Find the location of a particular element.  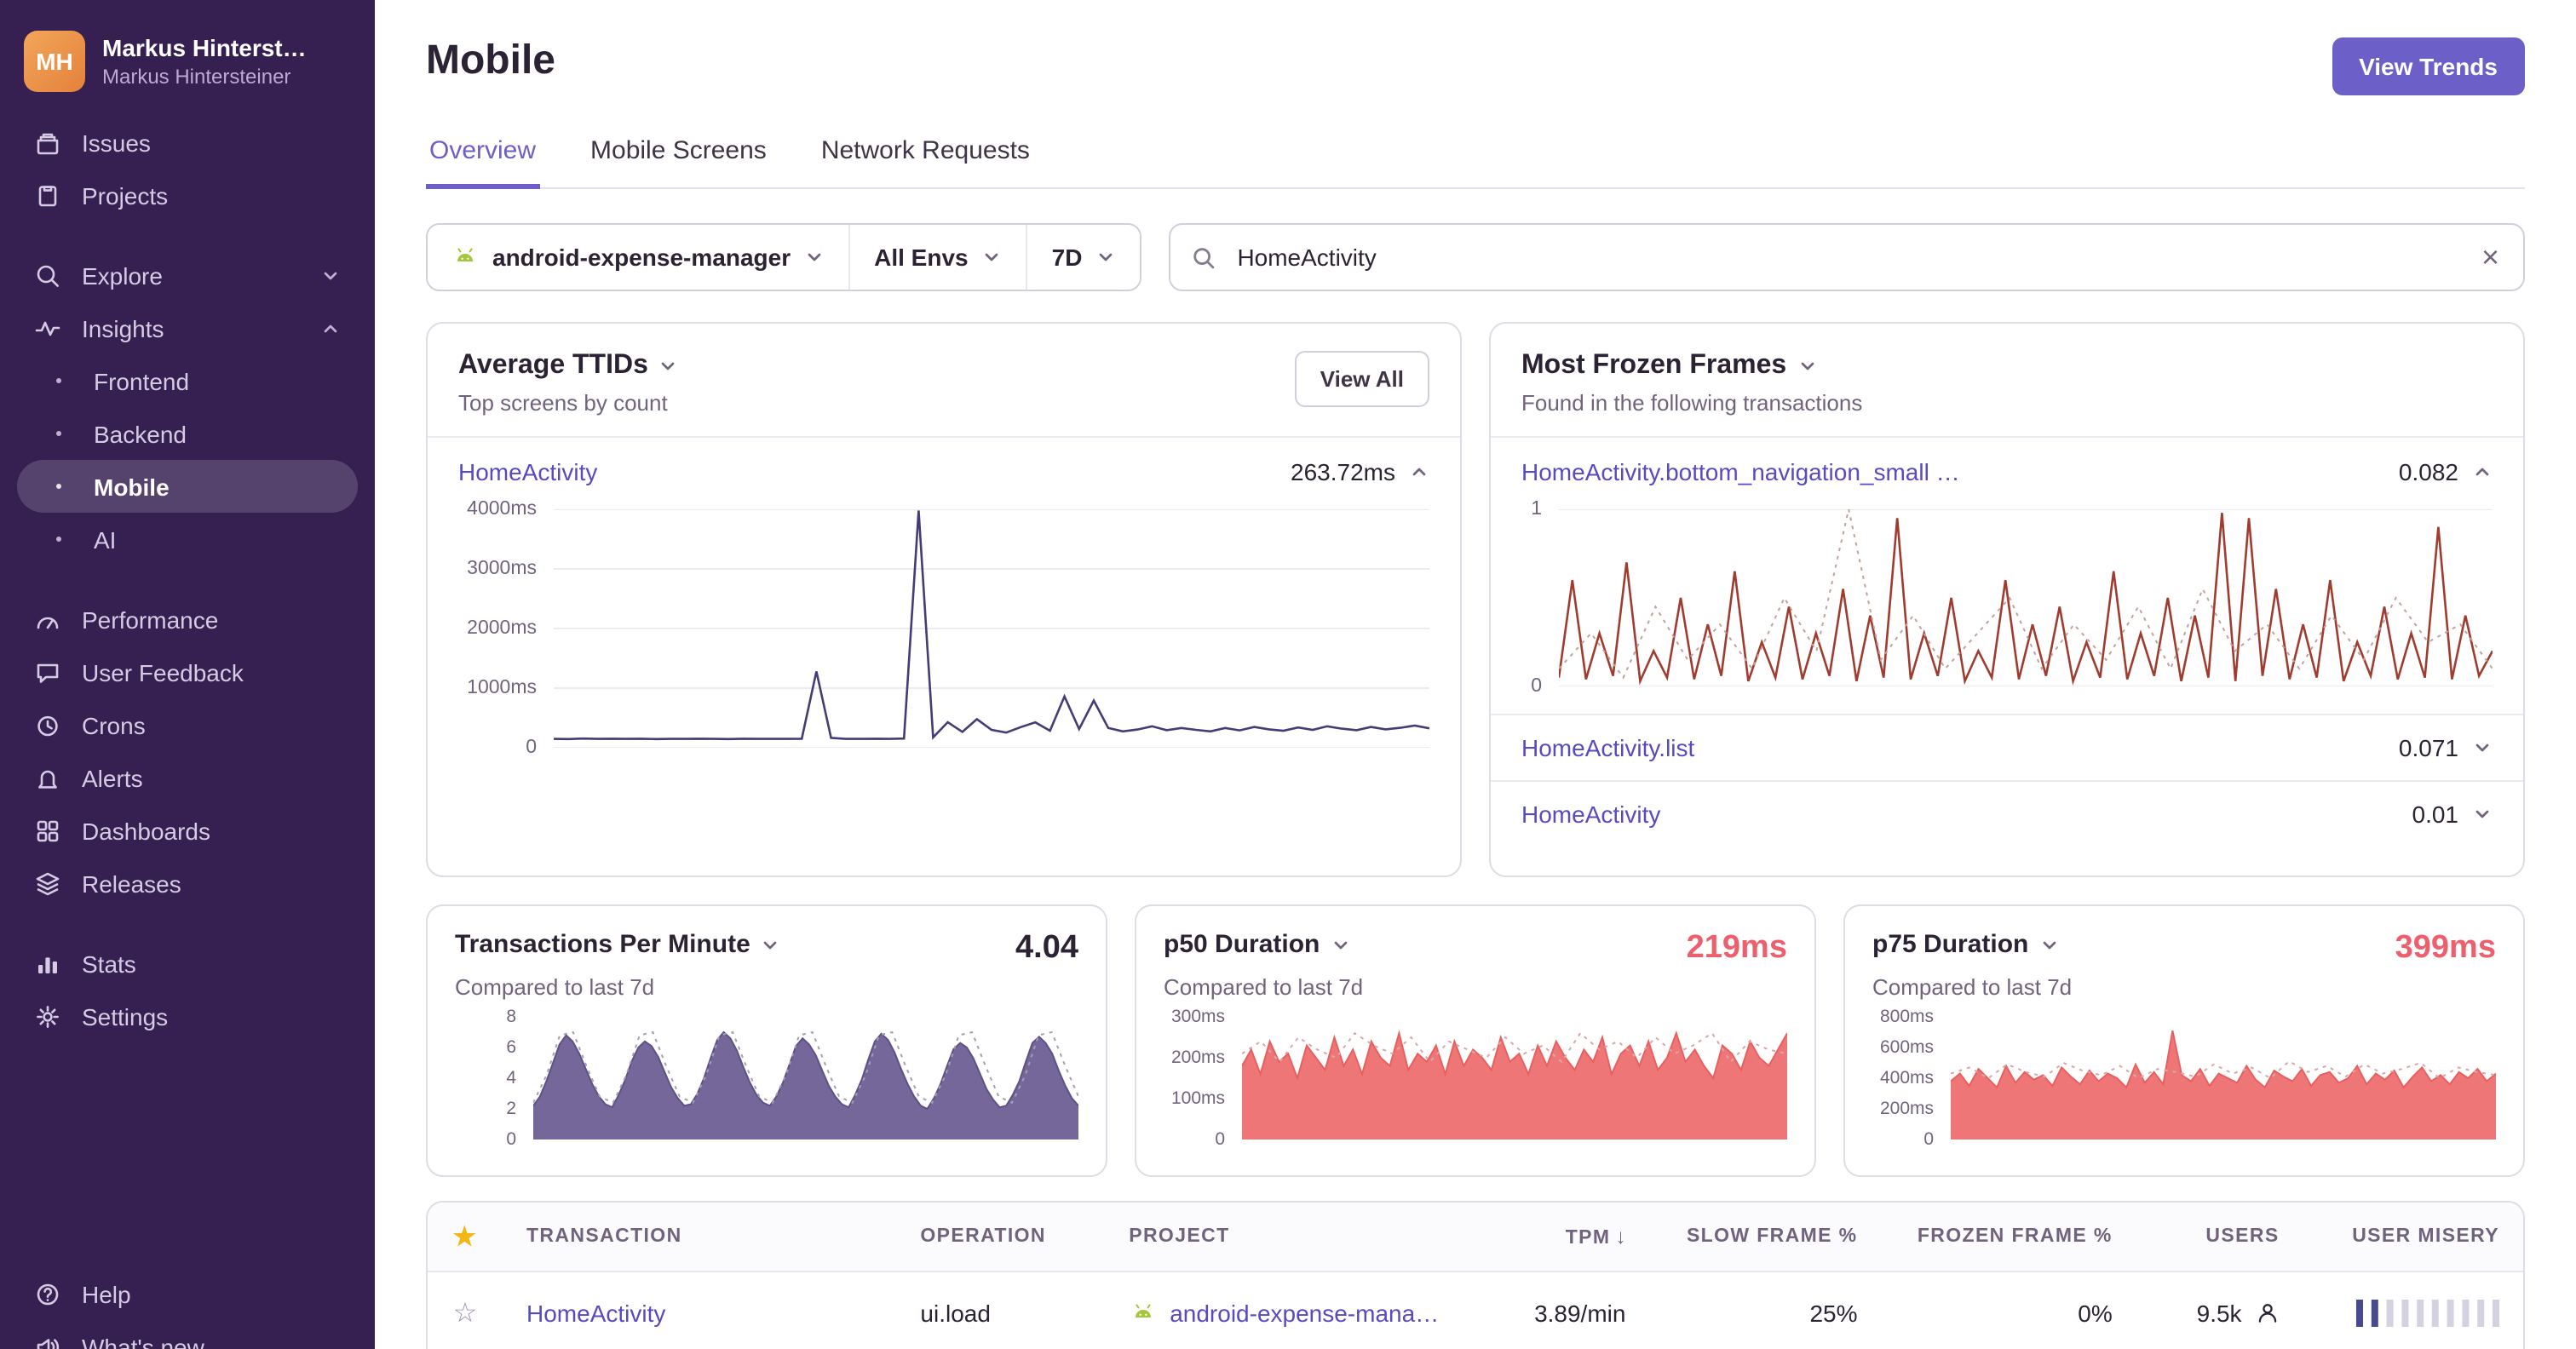

project-cell: android-expense-manager is located at coordinates (1285, 1312).